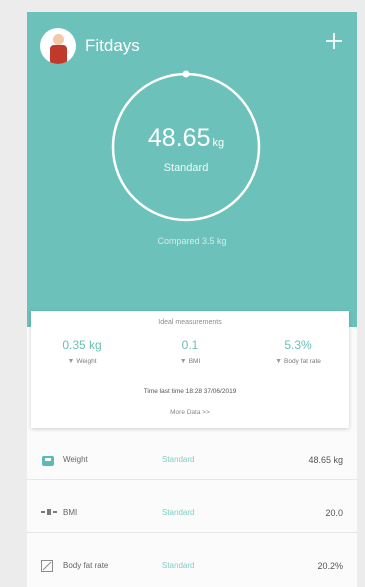  I want to click on metric-value: 20.0, so click(334, 513).